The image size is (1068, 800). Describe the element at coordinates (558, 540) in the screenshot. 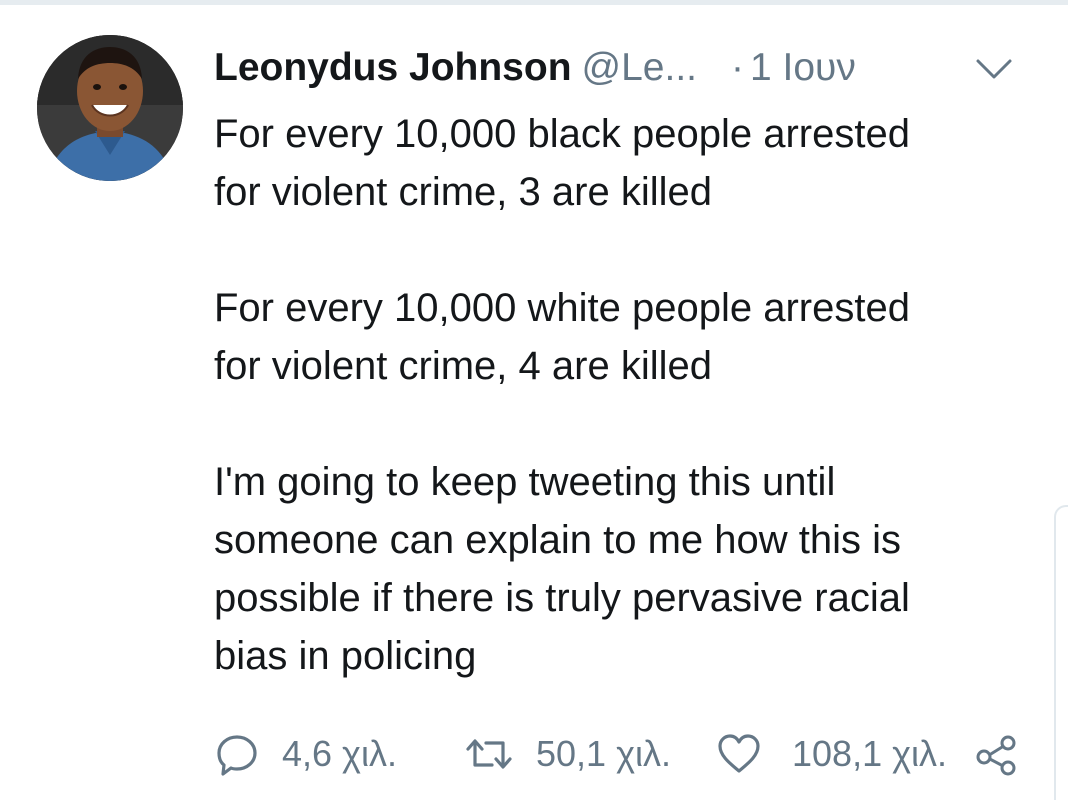

I see `tweet-text-line: someone can explain to me how this is` at that location.